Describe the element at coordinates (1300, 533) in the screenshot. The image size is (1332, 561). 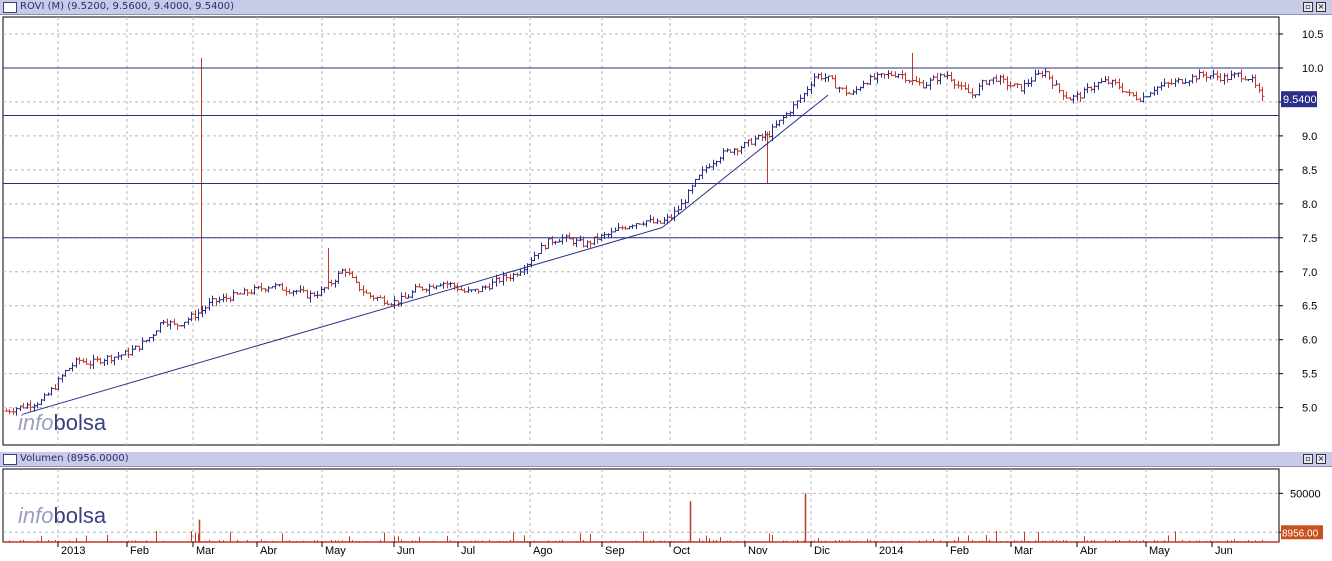
I see `last-volume-label: 8956.00` at that location.